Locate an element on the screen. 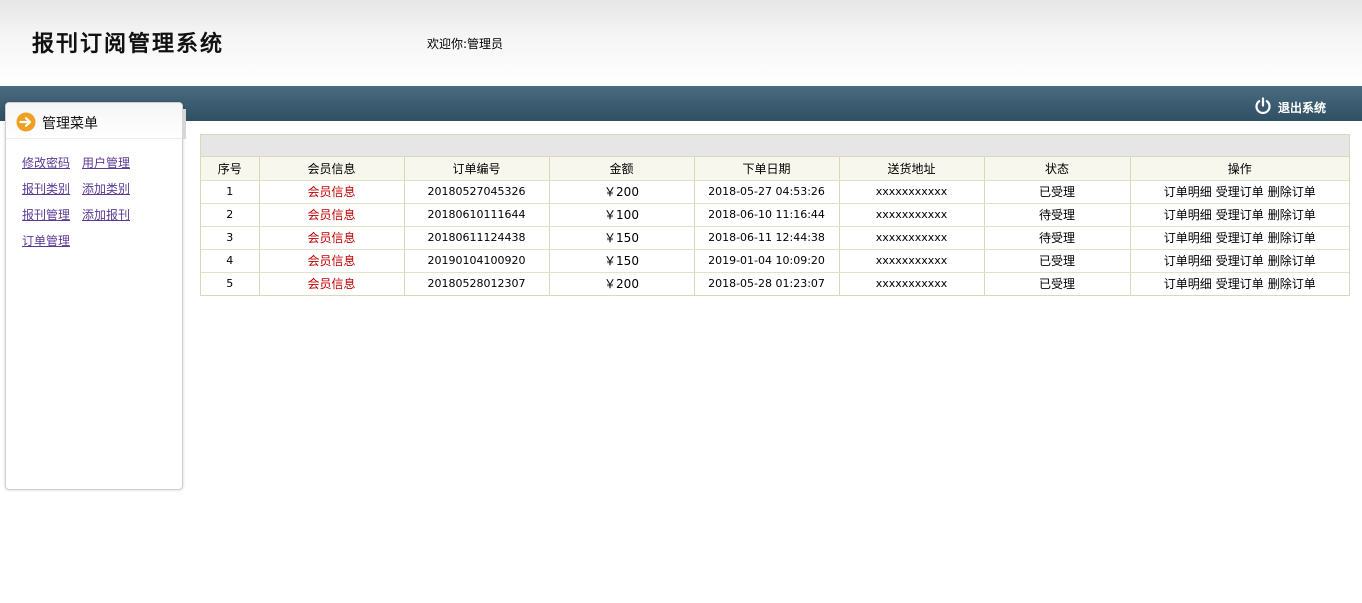 Image resolution: width=1362 pixels, height=603 pixels. cell-index: 5 is located at coordinates (230, 283).